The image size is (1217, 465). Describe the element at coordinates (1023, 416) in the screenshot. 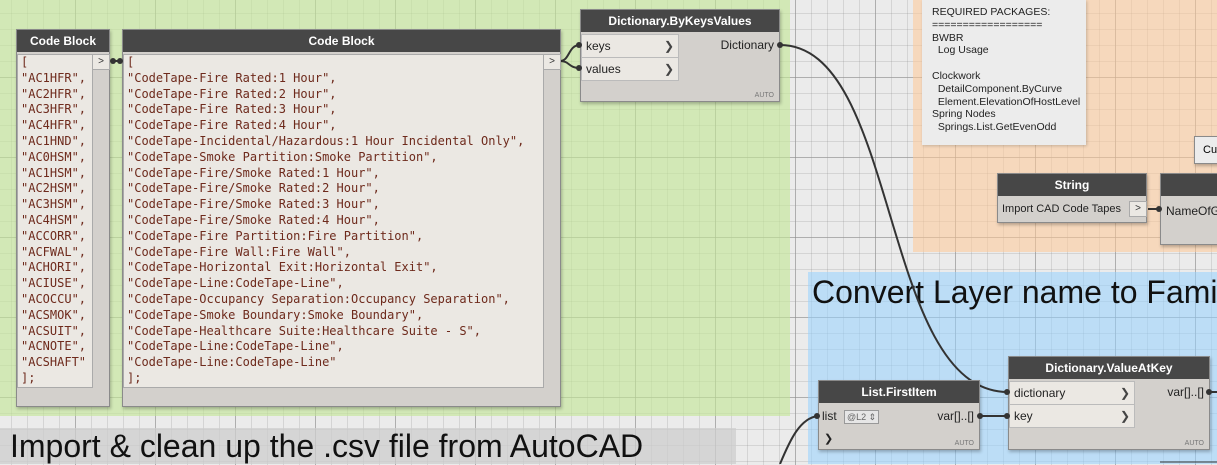

I see `key-input-label: key` at that location.